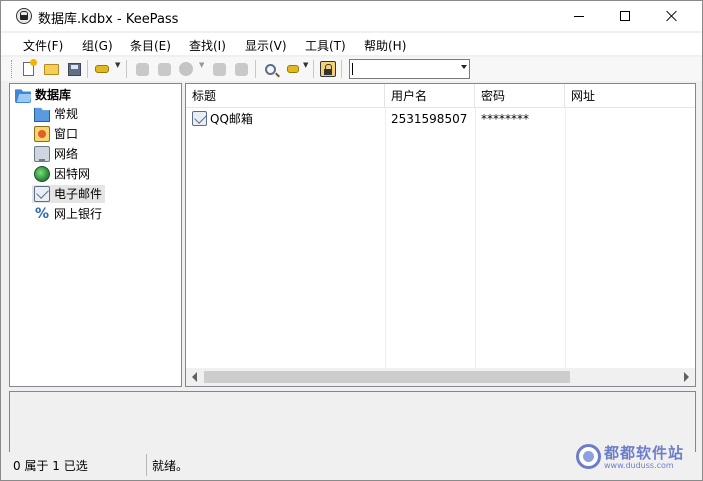  Describe the element at coordinates (464, 67) in the screenshot. I see `chevron-down-icon` at that location.